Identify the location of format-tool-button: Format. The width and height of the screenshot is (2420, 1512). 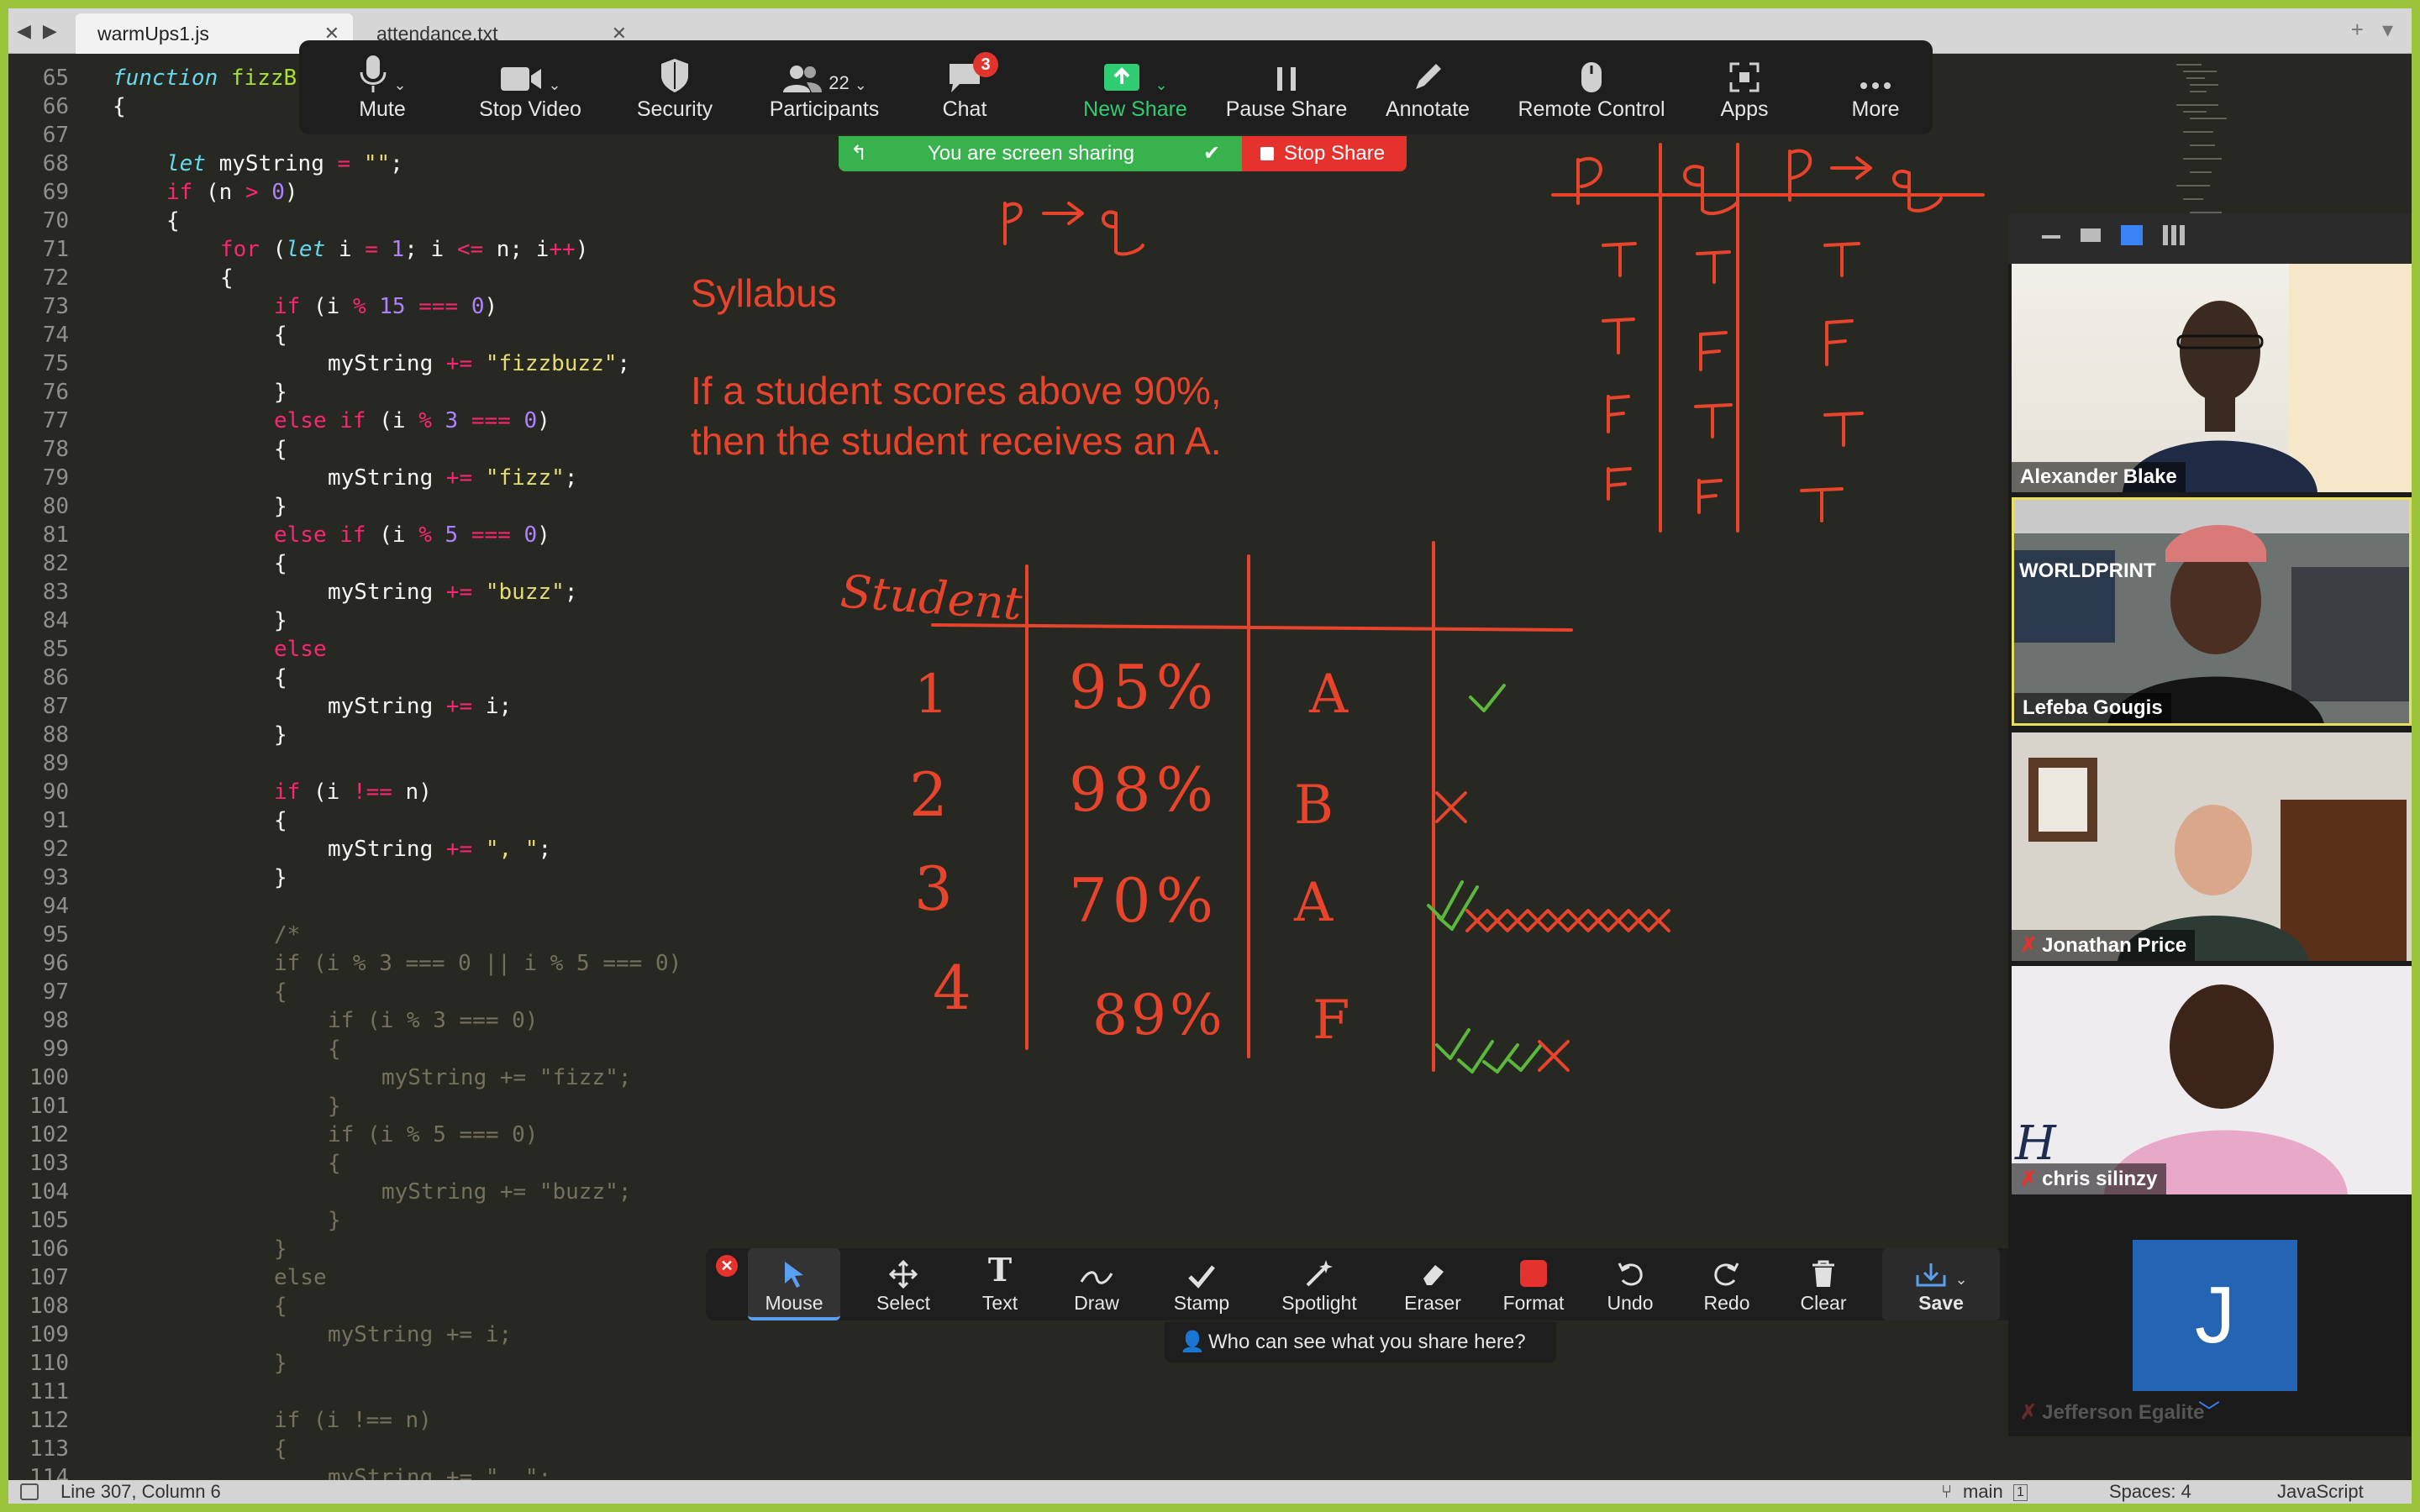
(1533, 1284).